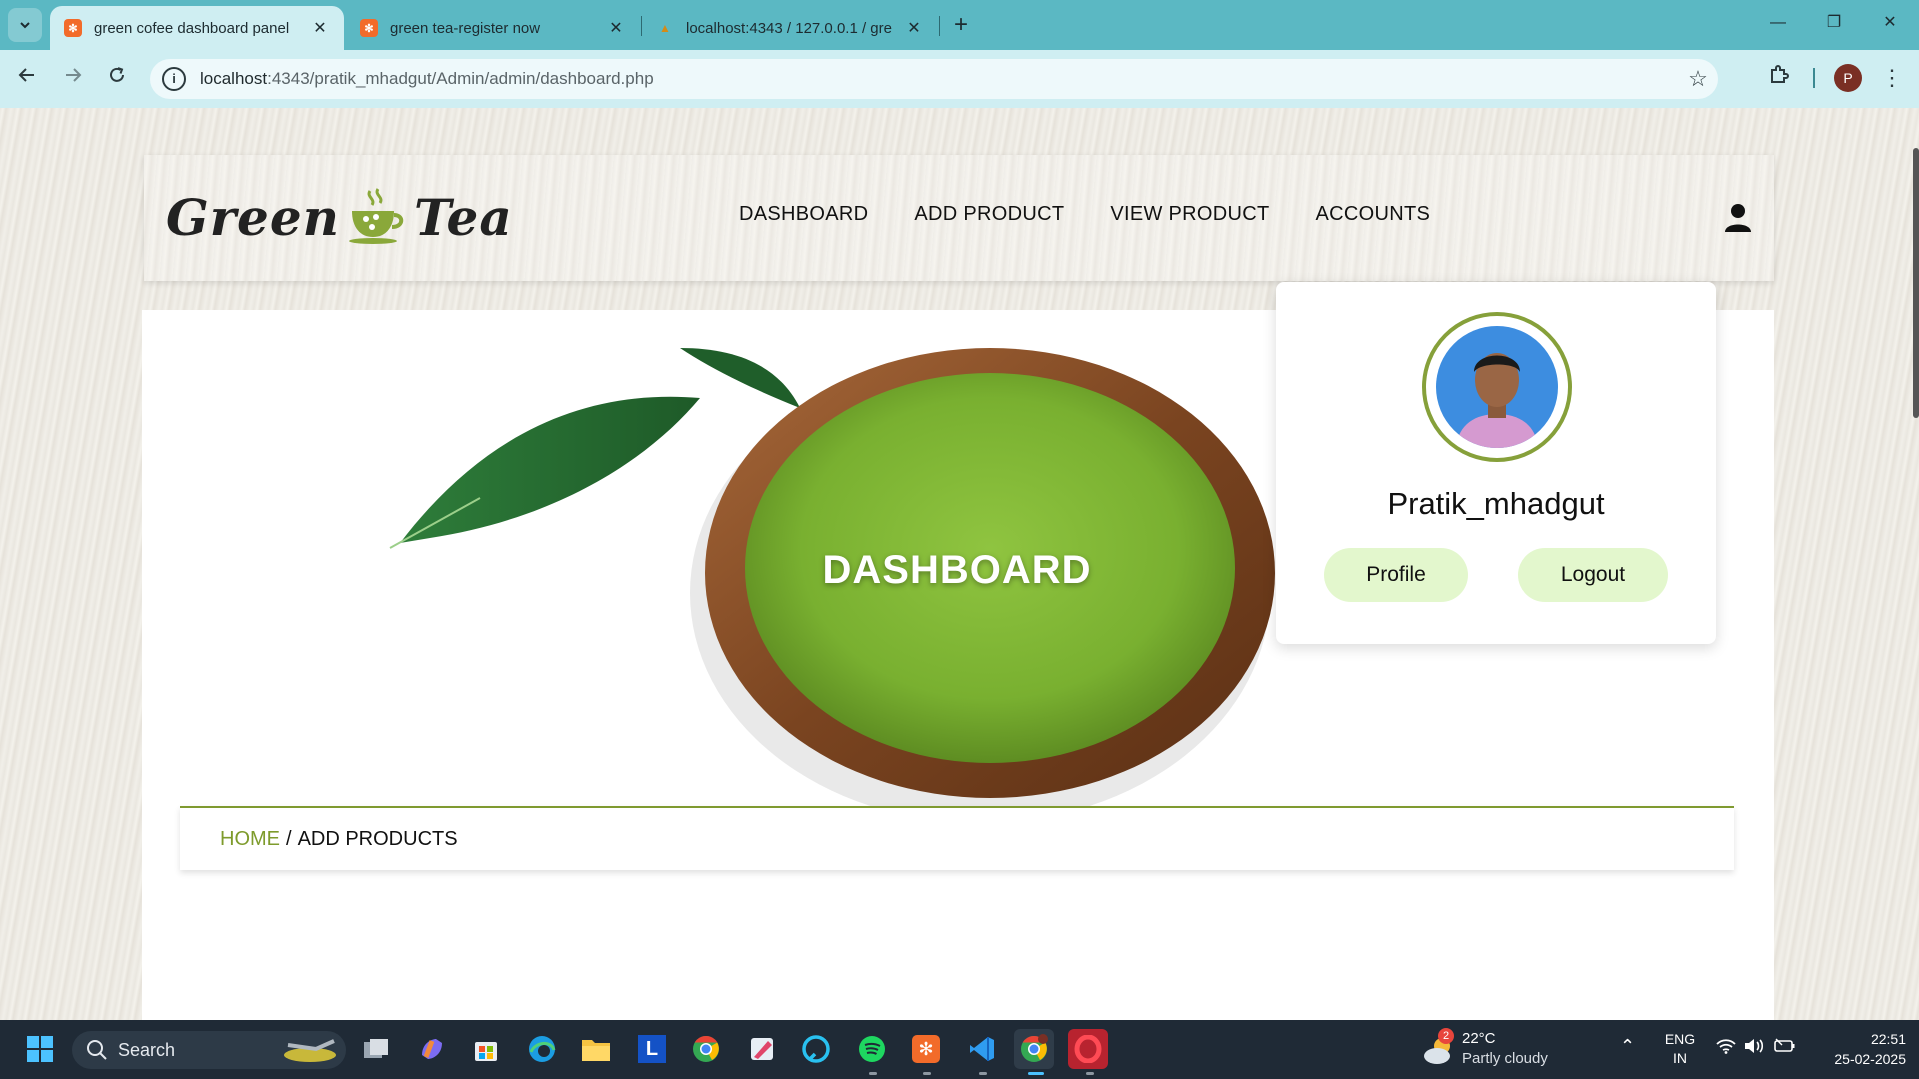 The width and height of the screenshot is (1919, 1079). What do you see at coordinates (74, 75) in the screenshot?
I see `arrow-right-icon` at bounding box center [74, 75].